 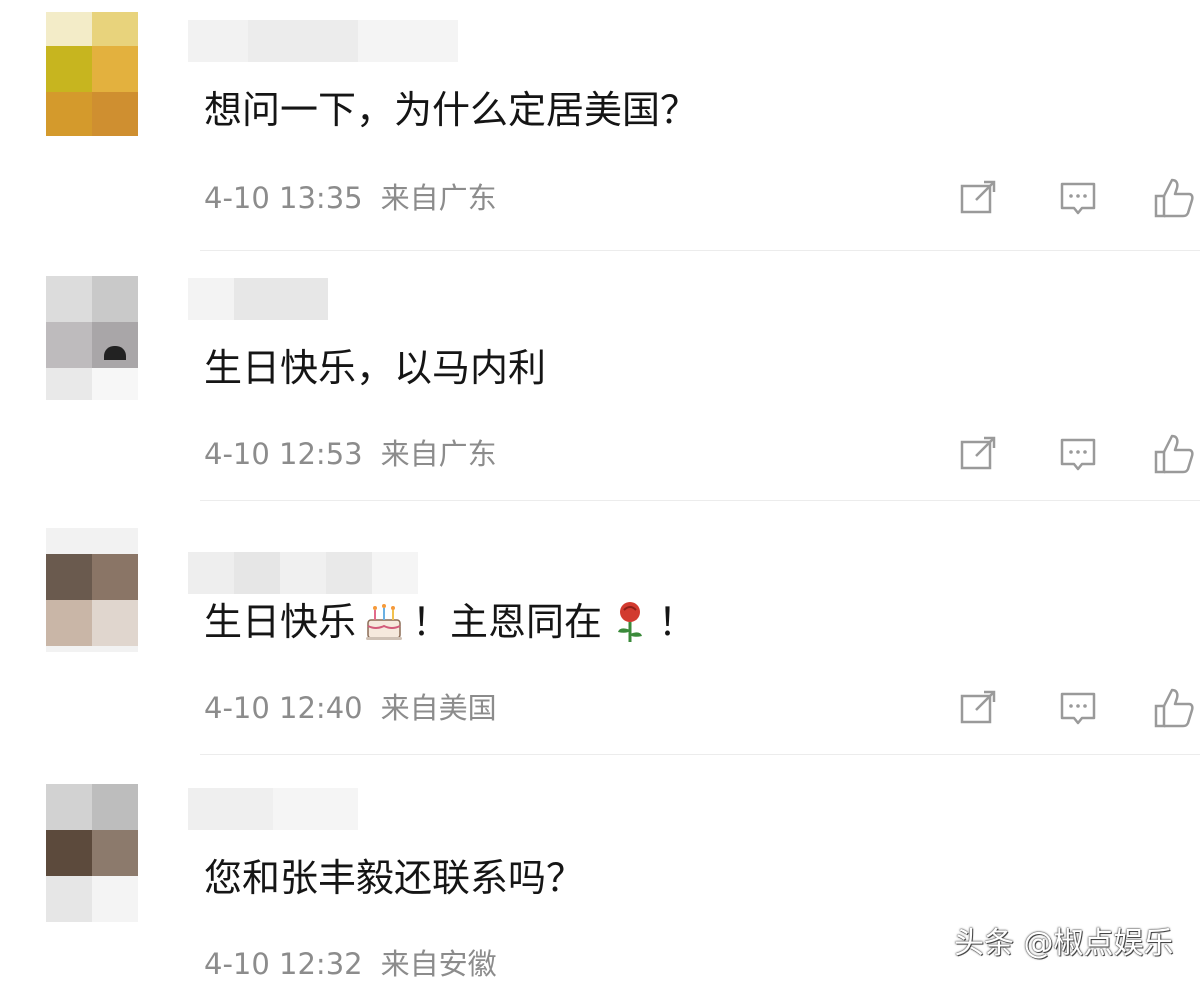 I want to click on watermark: 头条 @椒点娱乐, so click(x=1064, y=943).